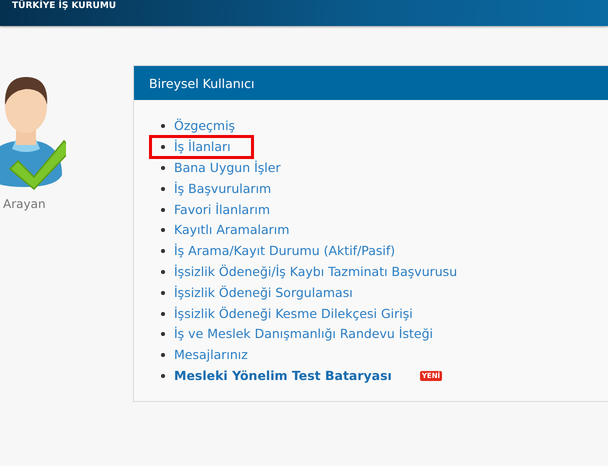 The width and height of the screenshot is (608, 466). What do you see at coordinates (371, 83) in the screenshot?
I see `panel-title: Bireysel Kullanıcı` at bounding box center [371, 83].